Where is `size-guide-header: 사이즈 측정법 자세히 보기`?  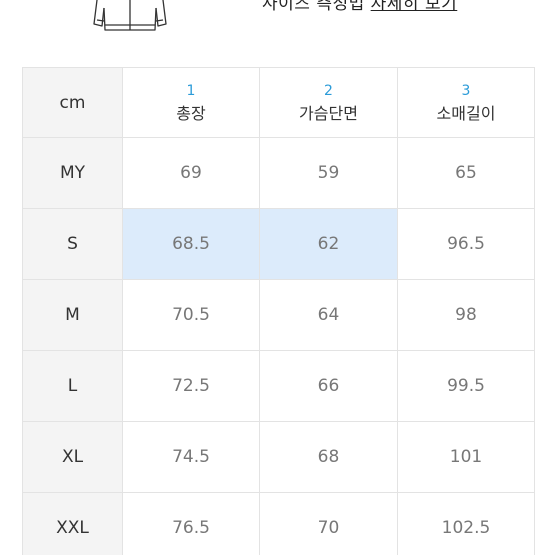
size-guide-header: 사이즈 측정법 자세히 보기 is located at coordinates (277, 20).